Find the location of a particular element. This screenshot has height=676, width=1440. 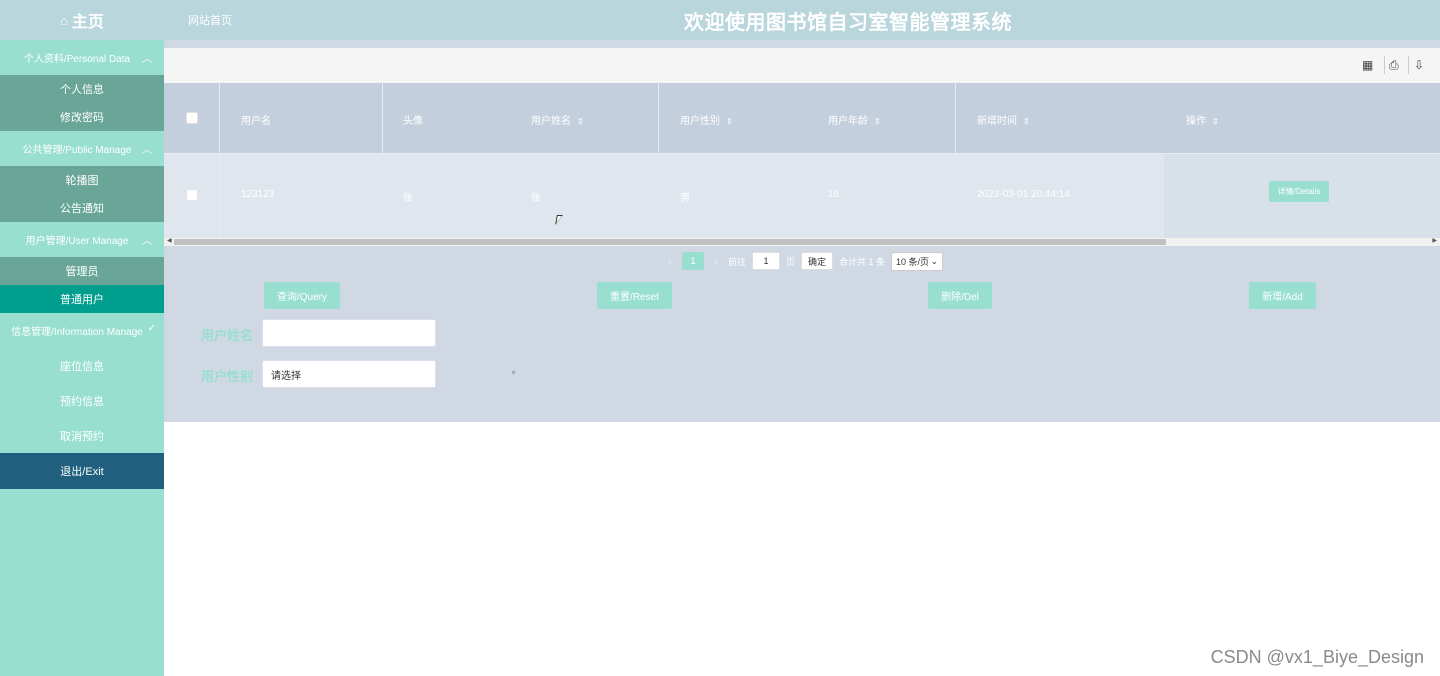

sidebar-group-public: 公共管理/Public Manage ︿ is located at coordinates (82, 148).